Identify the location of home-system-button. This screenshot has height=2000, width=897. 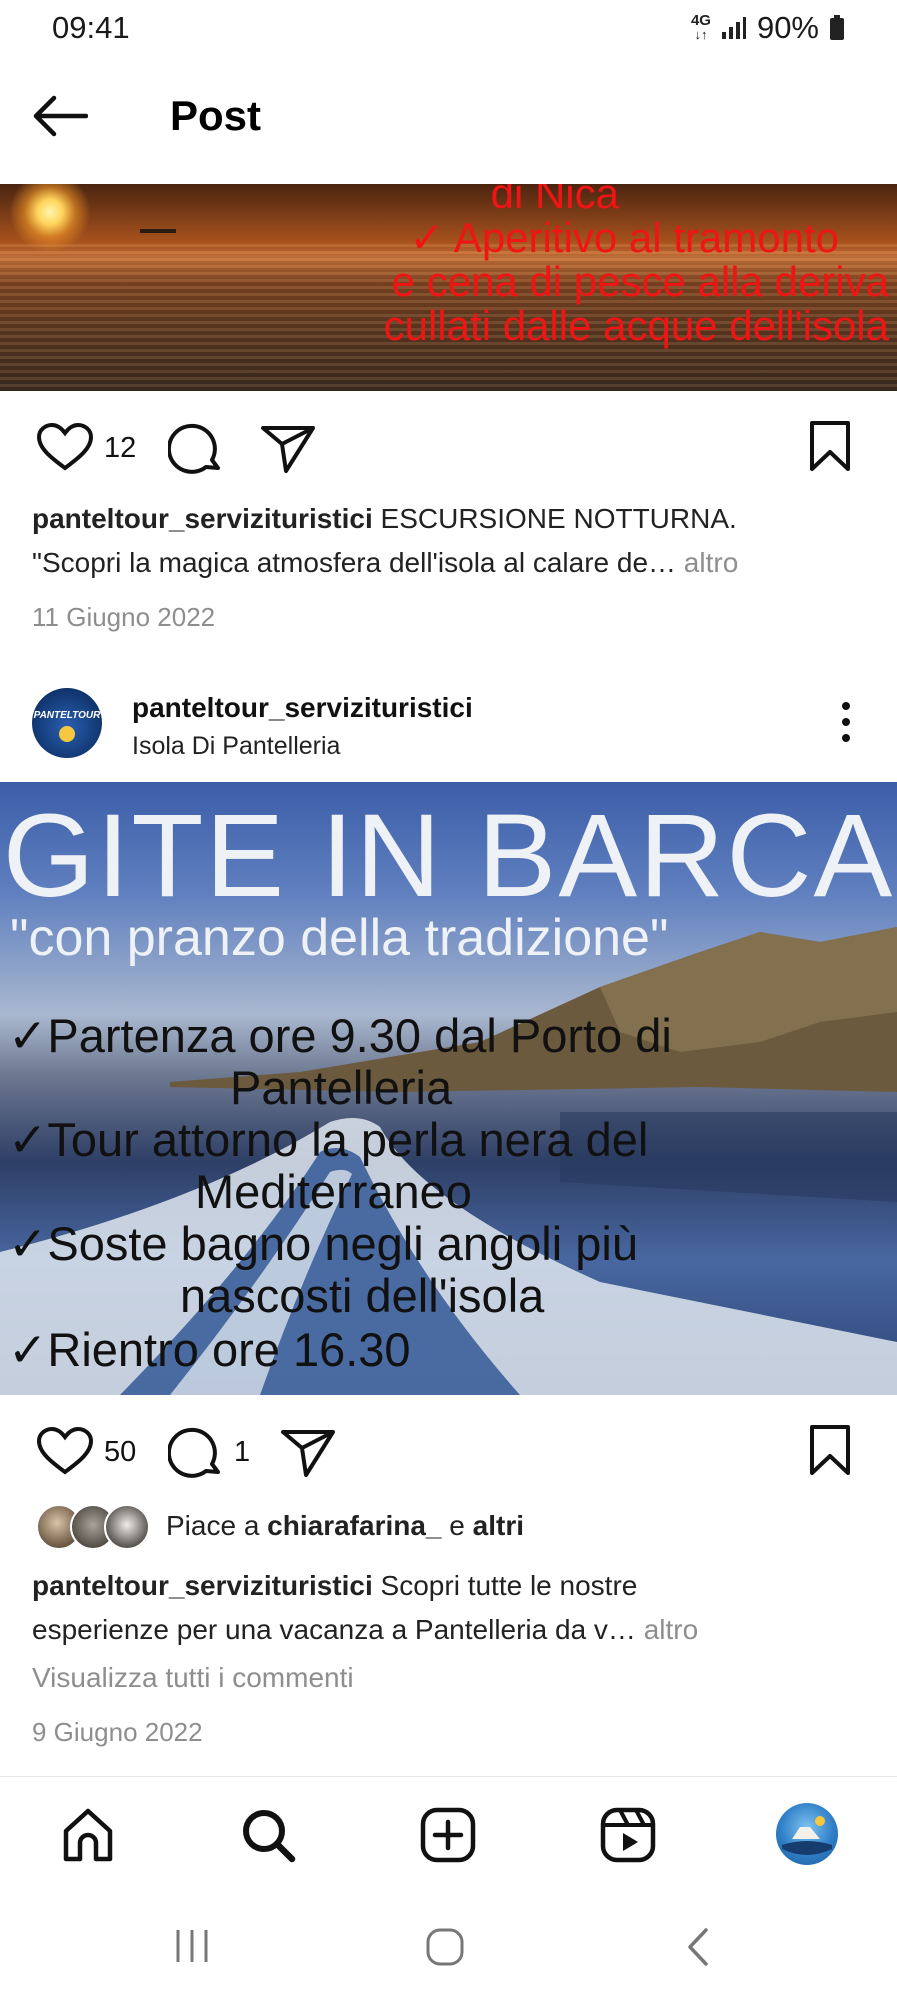
(445, 1947).